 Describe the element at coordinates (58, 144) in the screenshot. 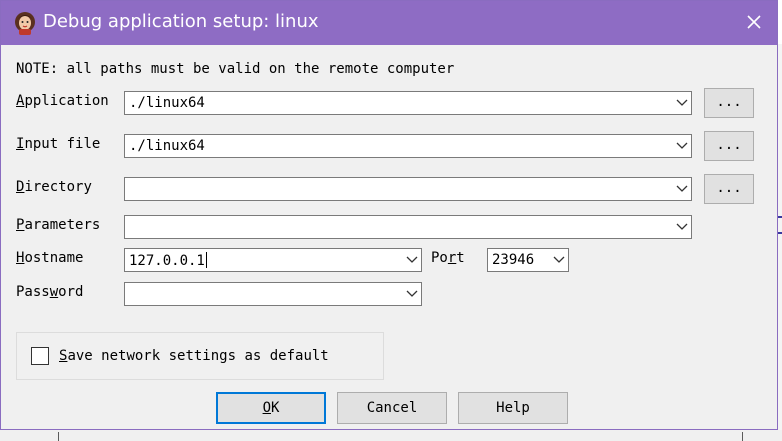

I see `input-file-label: Input file` at that location.